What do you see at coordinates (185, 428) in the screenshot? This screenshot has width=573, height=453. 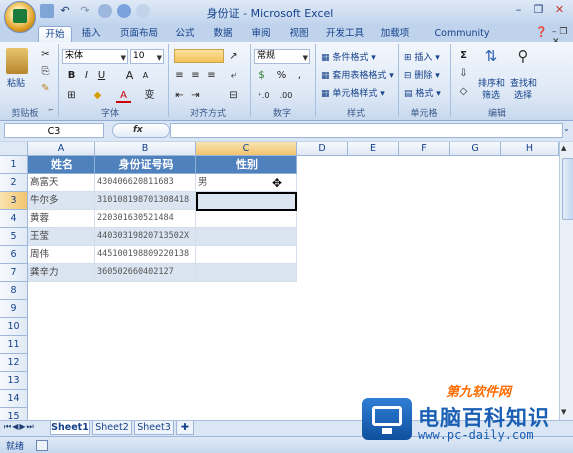 I see `insert-sheet-icon: ✚` at bounding box center [185, 428].